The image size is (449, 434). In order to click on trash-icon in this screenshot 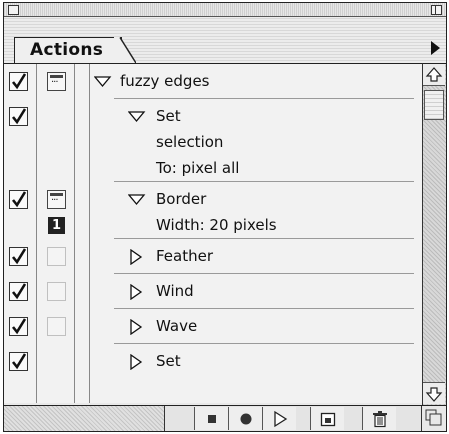, I will do `click(380, 419)`.